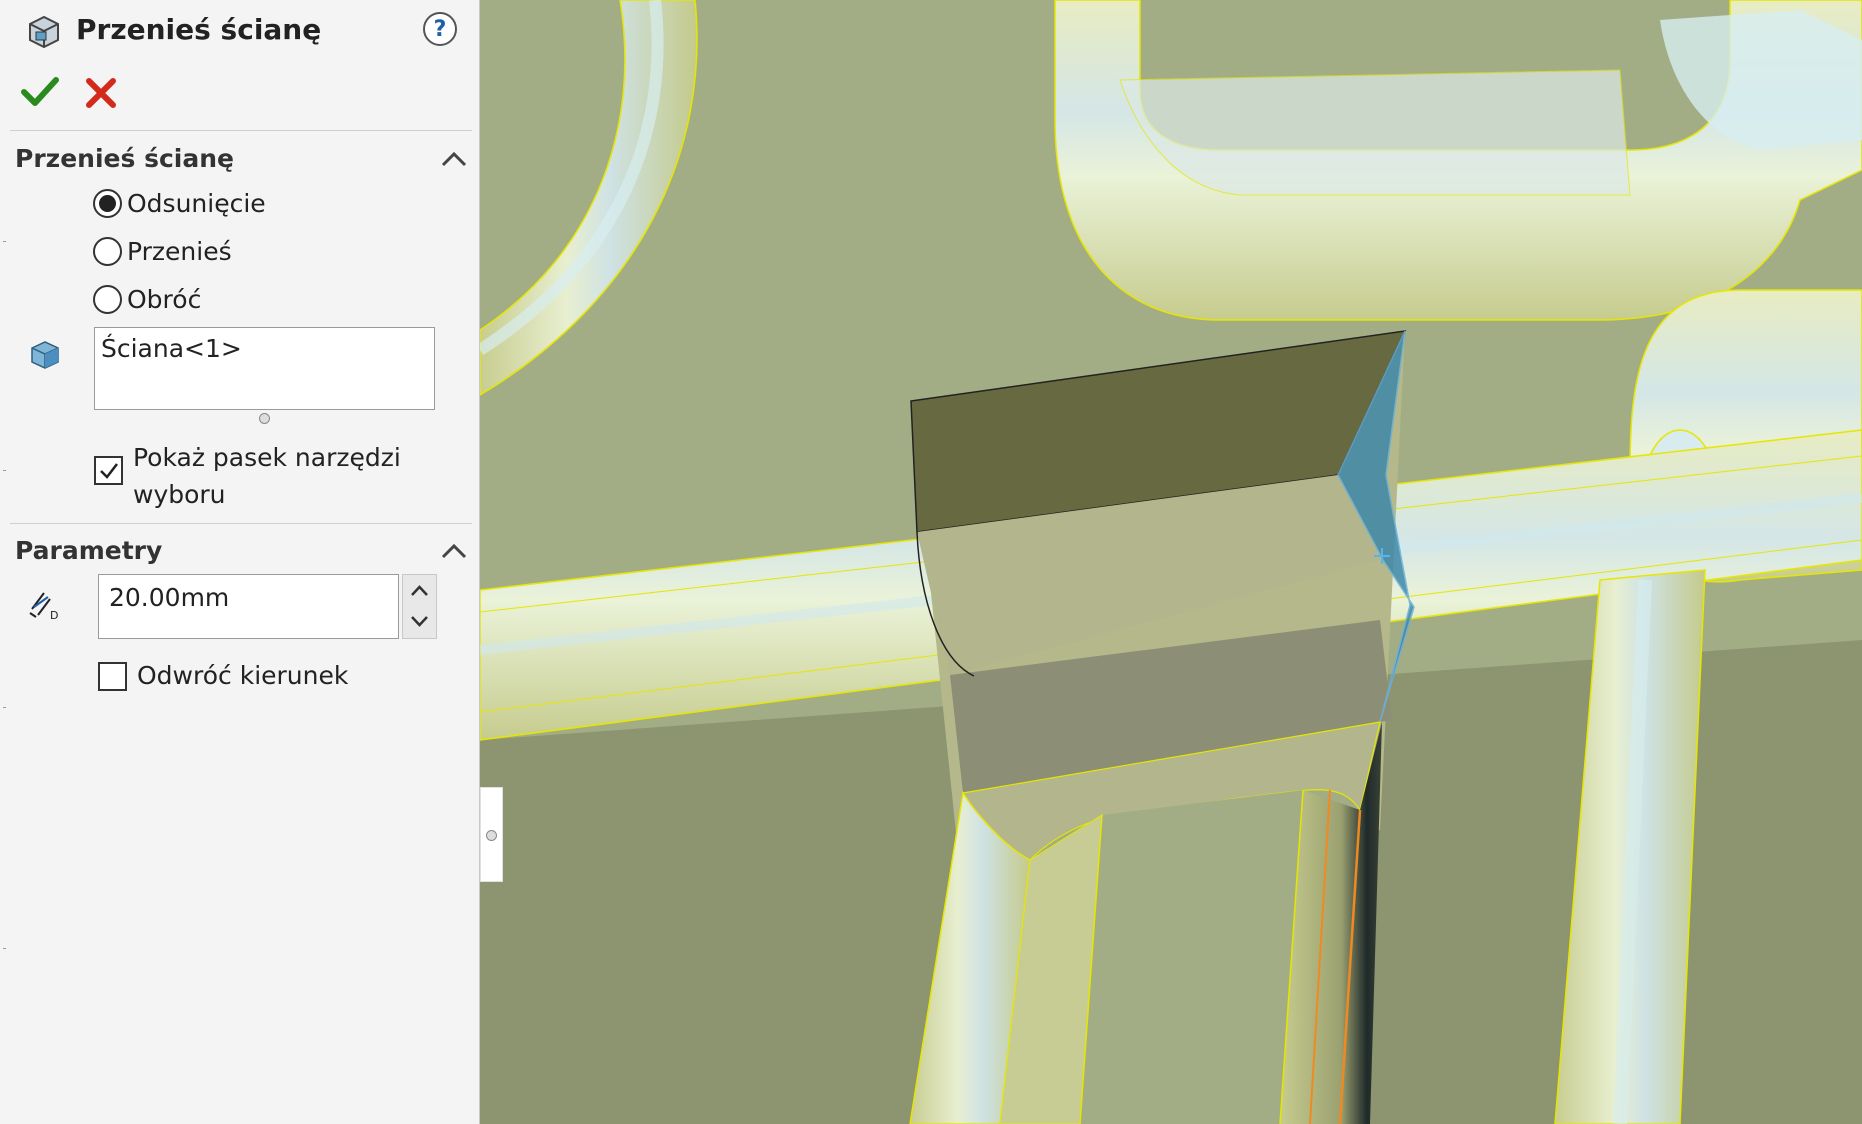  I want to click on chevron-up-icon, so click(419, 590).